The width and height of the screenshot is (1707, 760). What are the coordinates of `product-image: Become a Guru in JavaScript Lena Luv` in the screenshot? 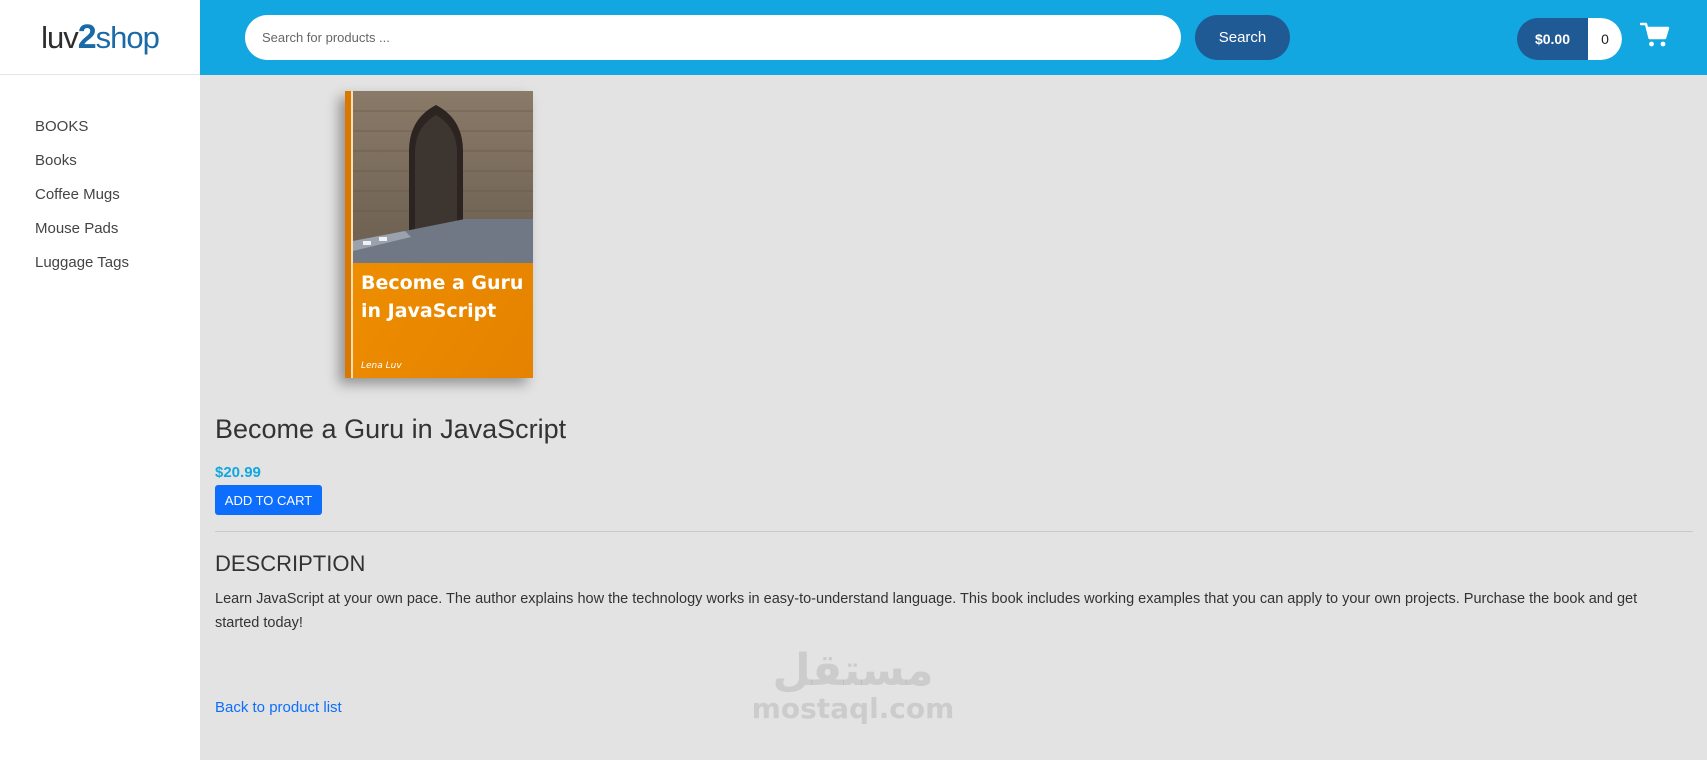 It's located at (439, 234).